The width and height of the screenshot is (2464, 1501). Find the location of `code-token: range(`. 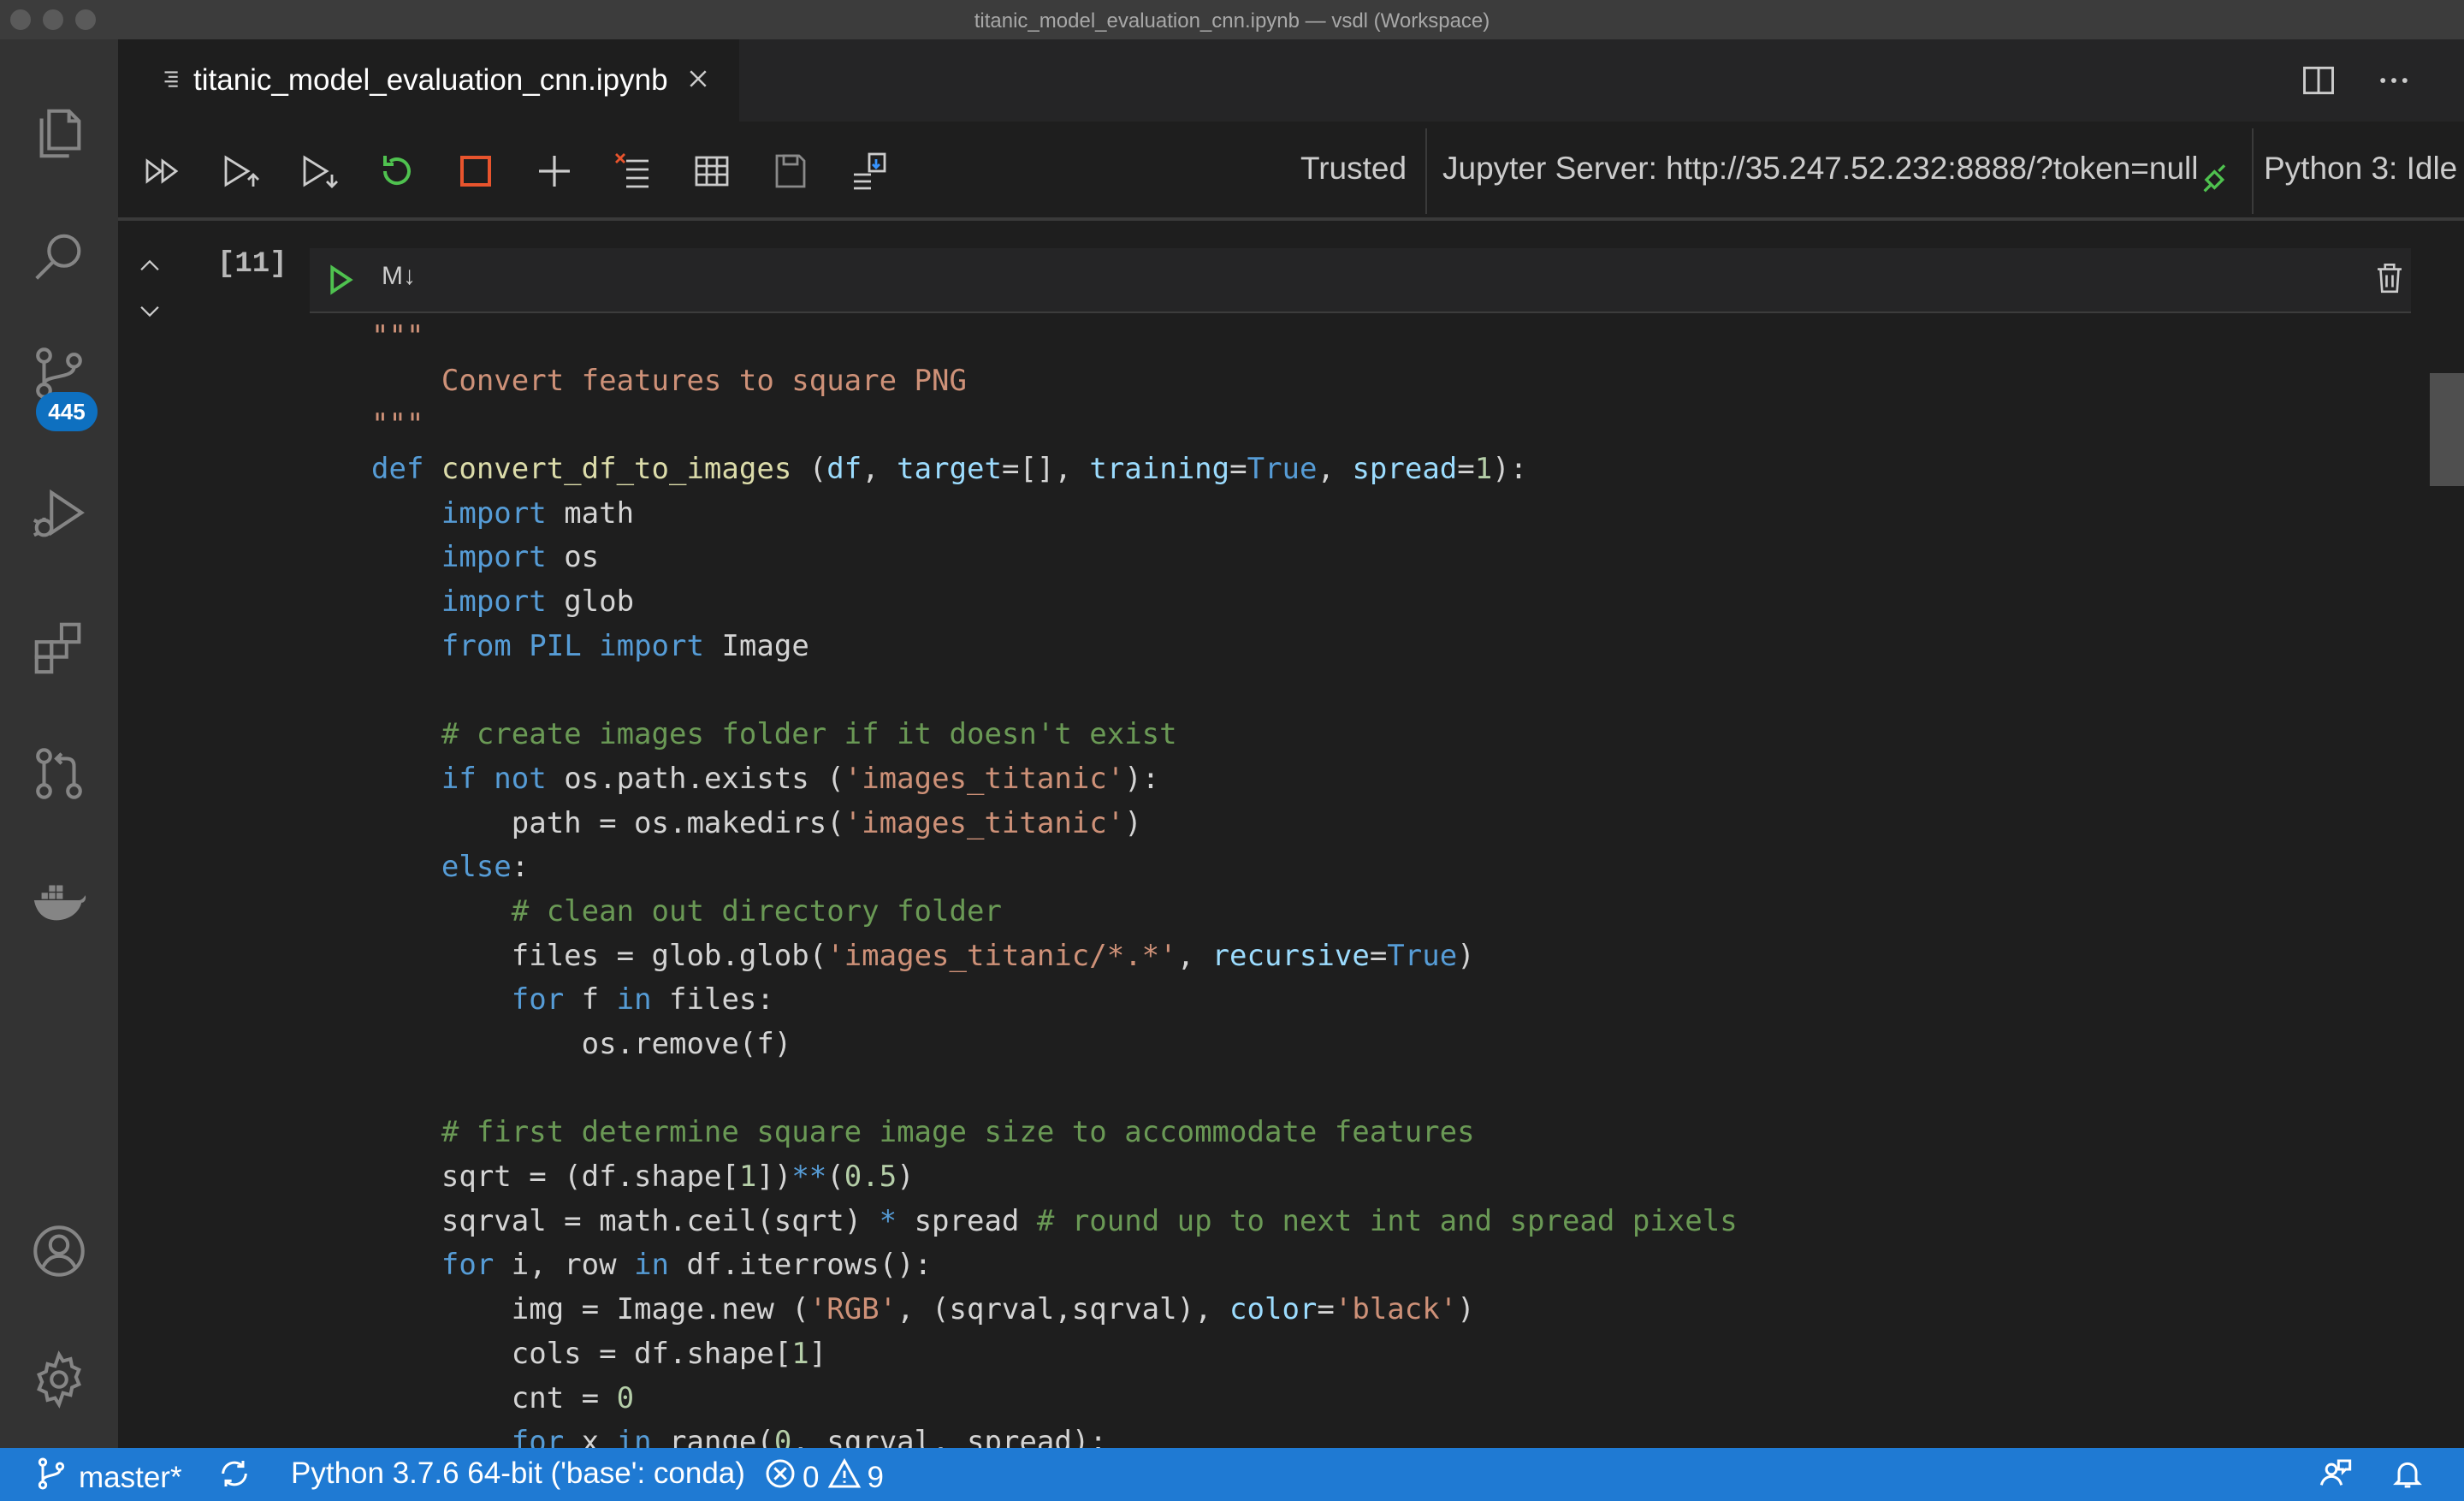

code-token: range( is located at coordinates (712, 1436).